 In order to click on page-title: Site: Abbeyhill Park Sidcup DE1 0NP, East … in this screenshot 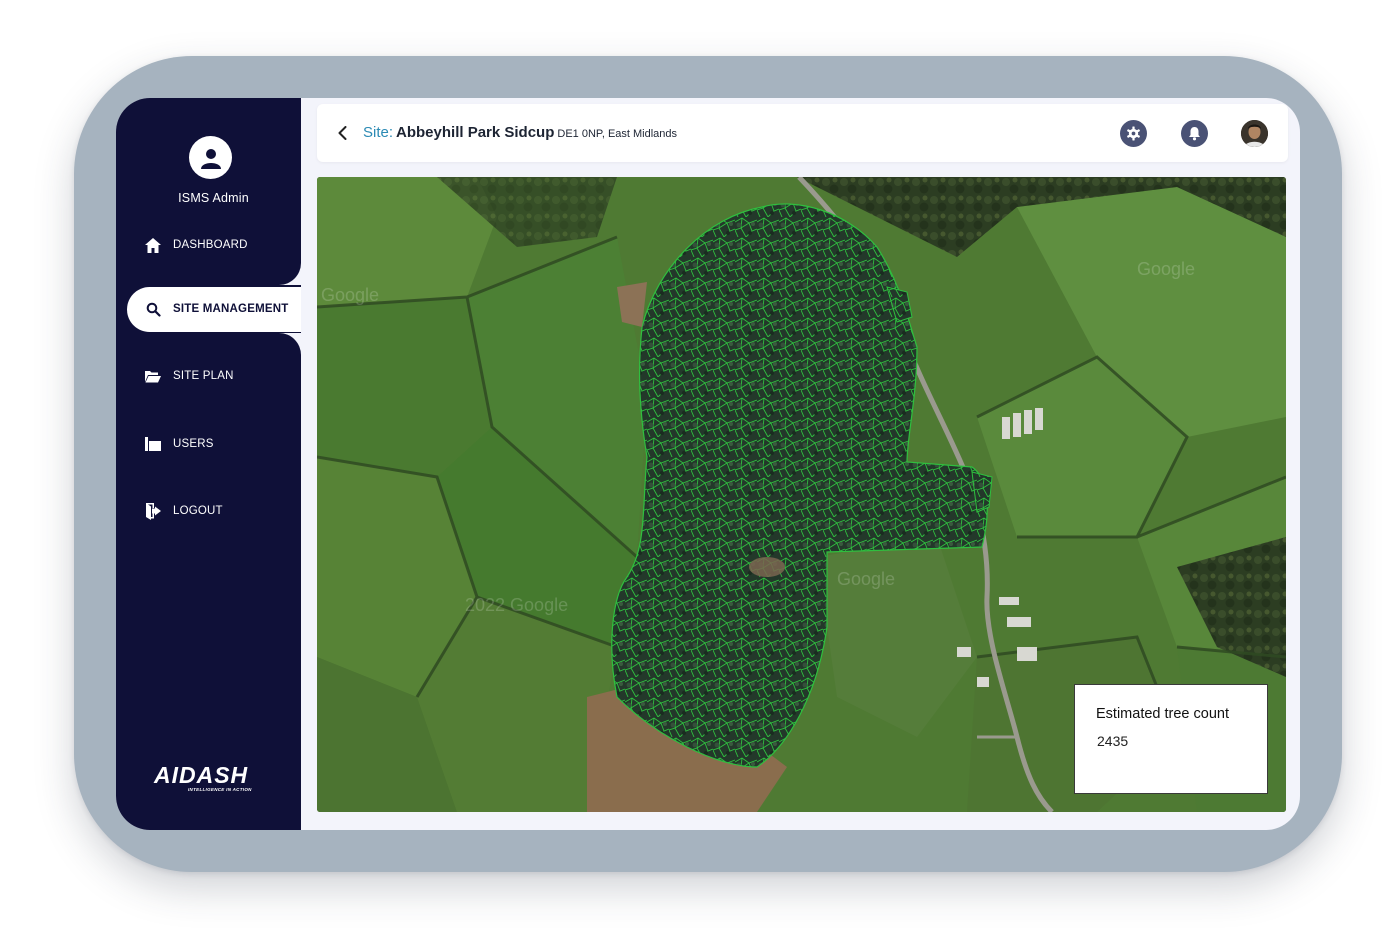, I will do `click(520, 132)`.